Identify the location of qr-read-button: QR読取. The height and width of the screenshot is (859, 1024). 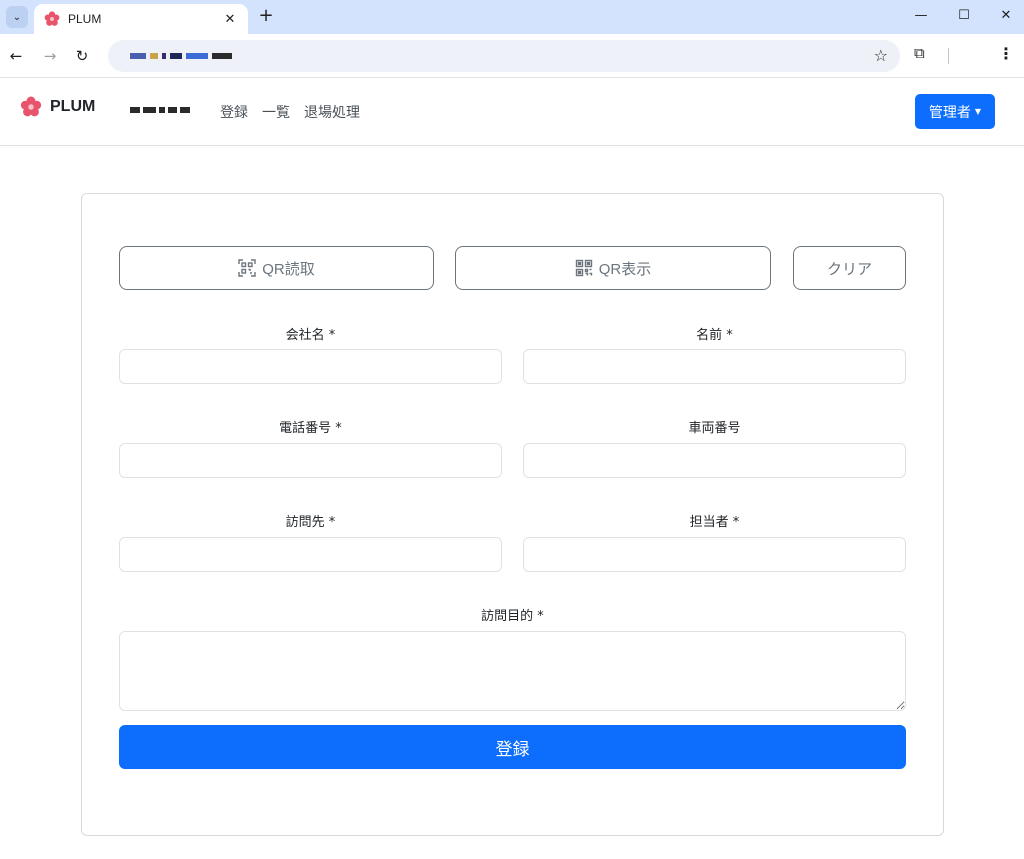
(276, 268).